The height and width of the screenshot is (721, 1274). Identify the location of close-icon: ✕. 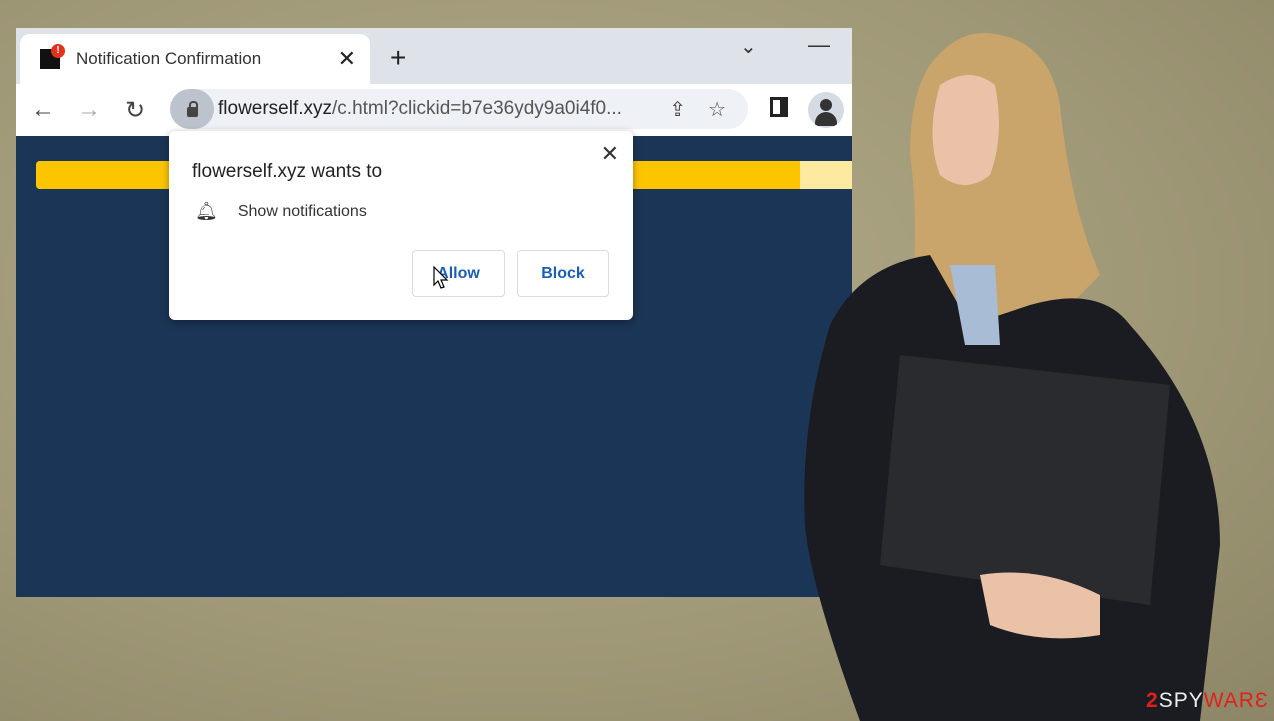
(610, 154).